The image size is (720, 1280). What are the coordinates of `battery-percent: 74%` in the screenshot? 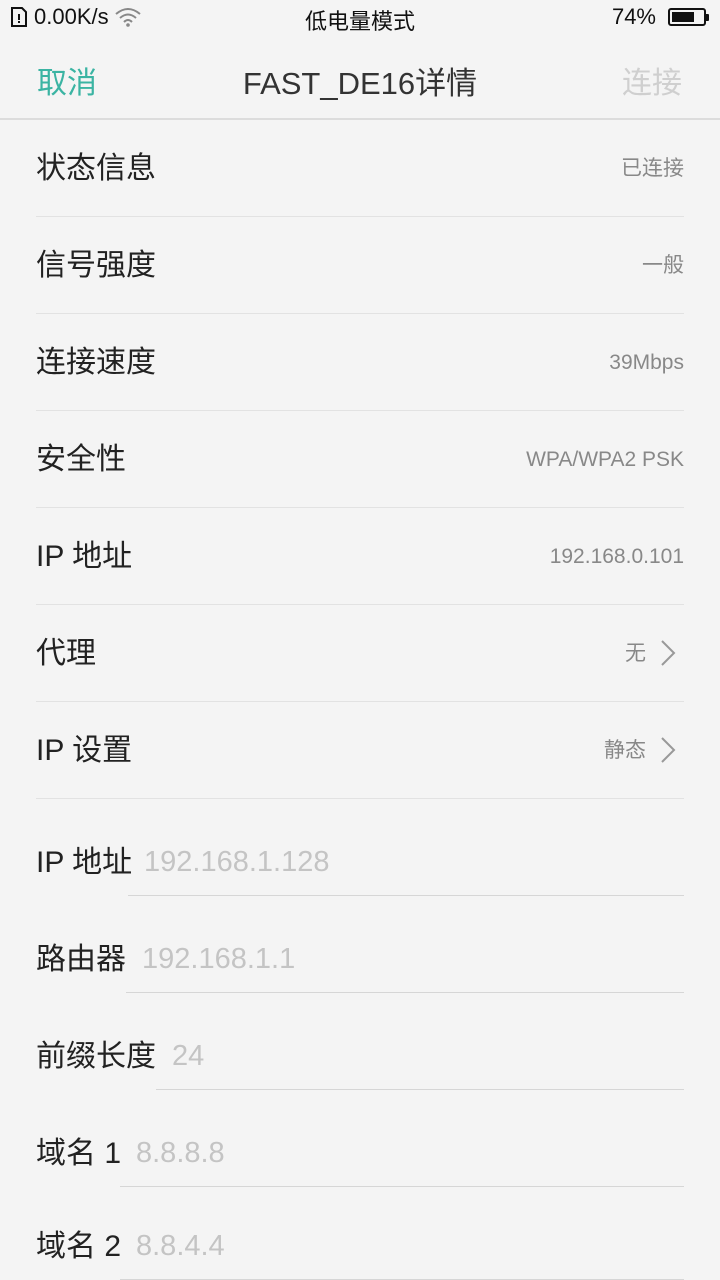 It's located at (633, 16).